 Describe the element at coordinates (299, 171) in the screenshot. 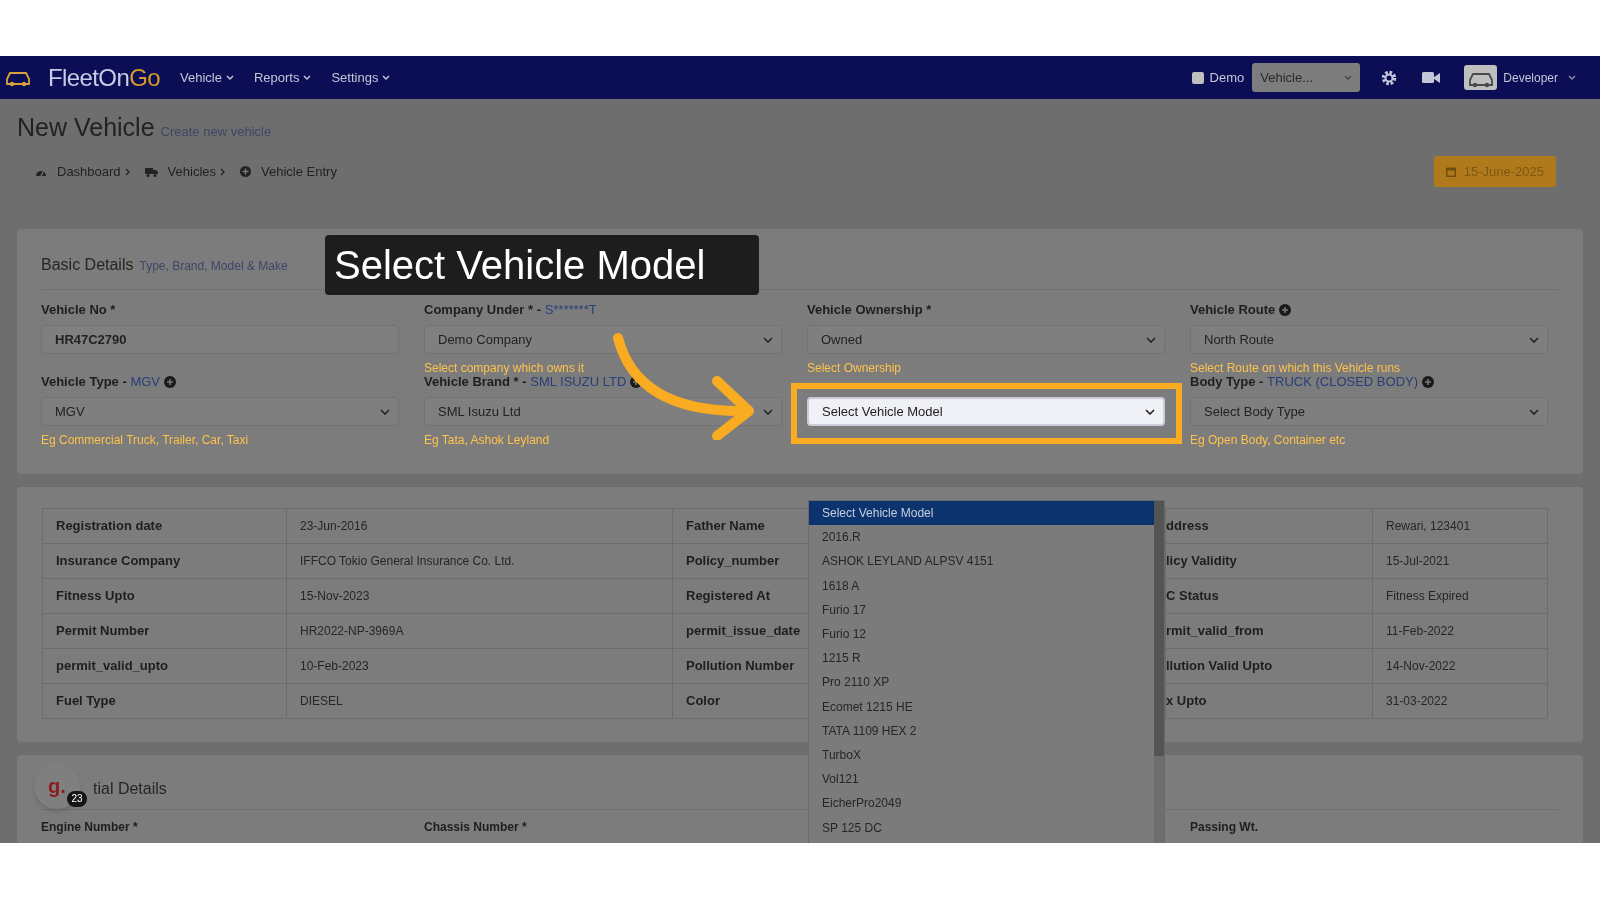

I see `breadcrumb-link: Vehicle Entry` at that location.